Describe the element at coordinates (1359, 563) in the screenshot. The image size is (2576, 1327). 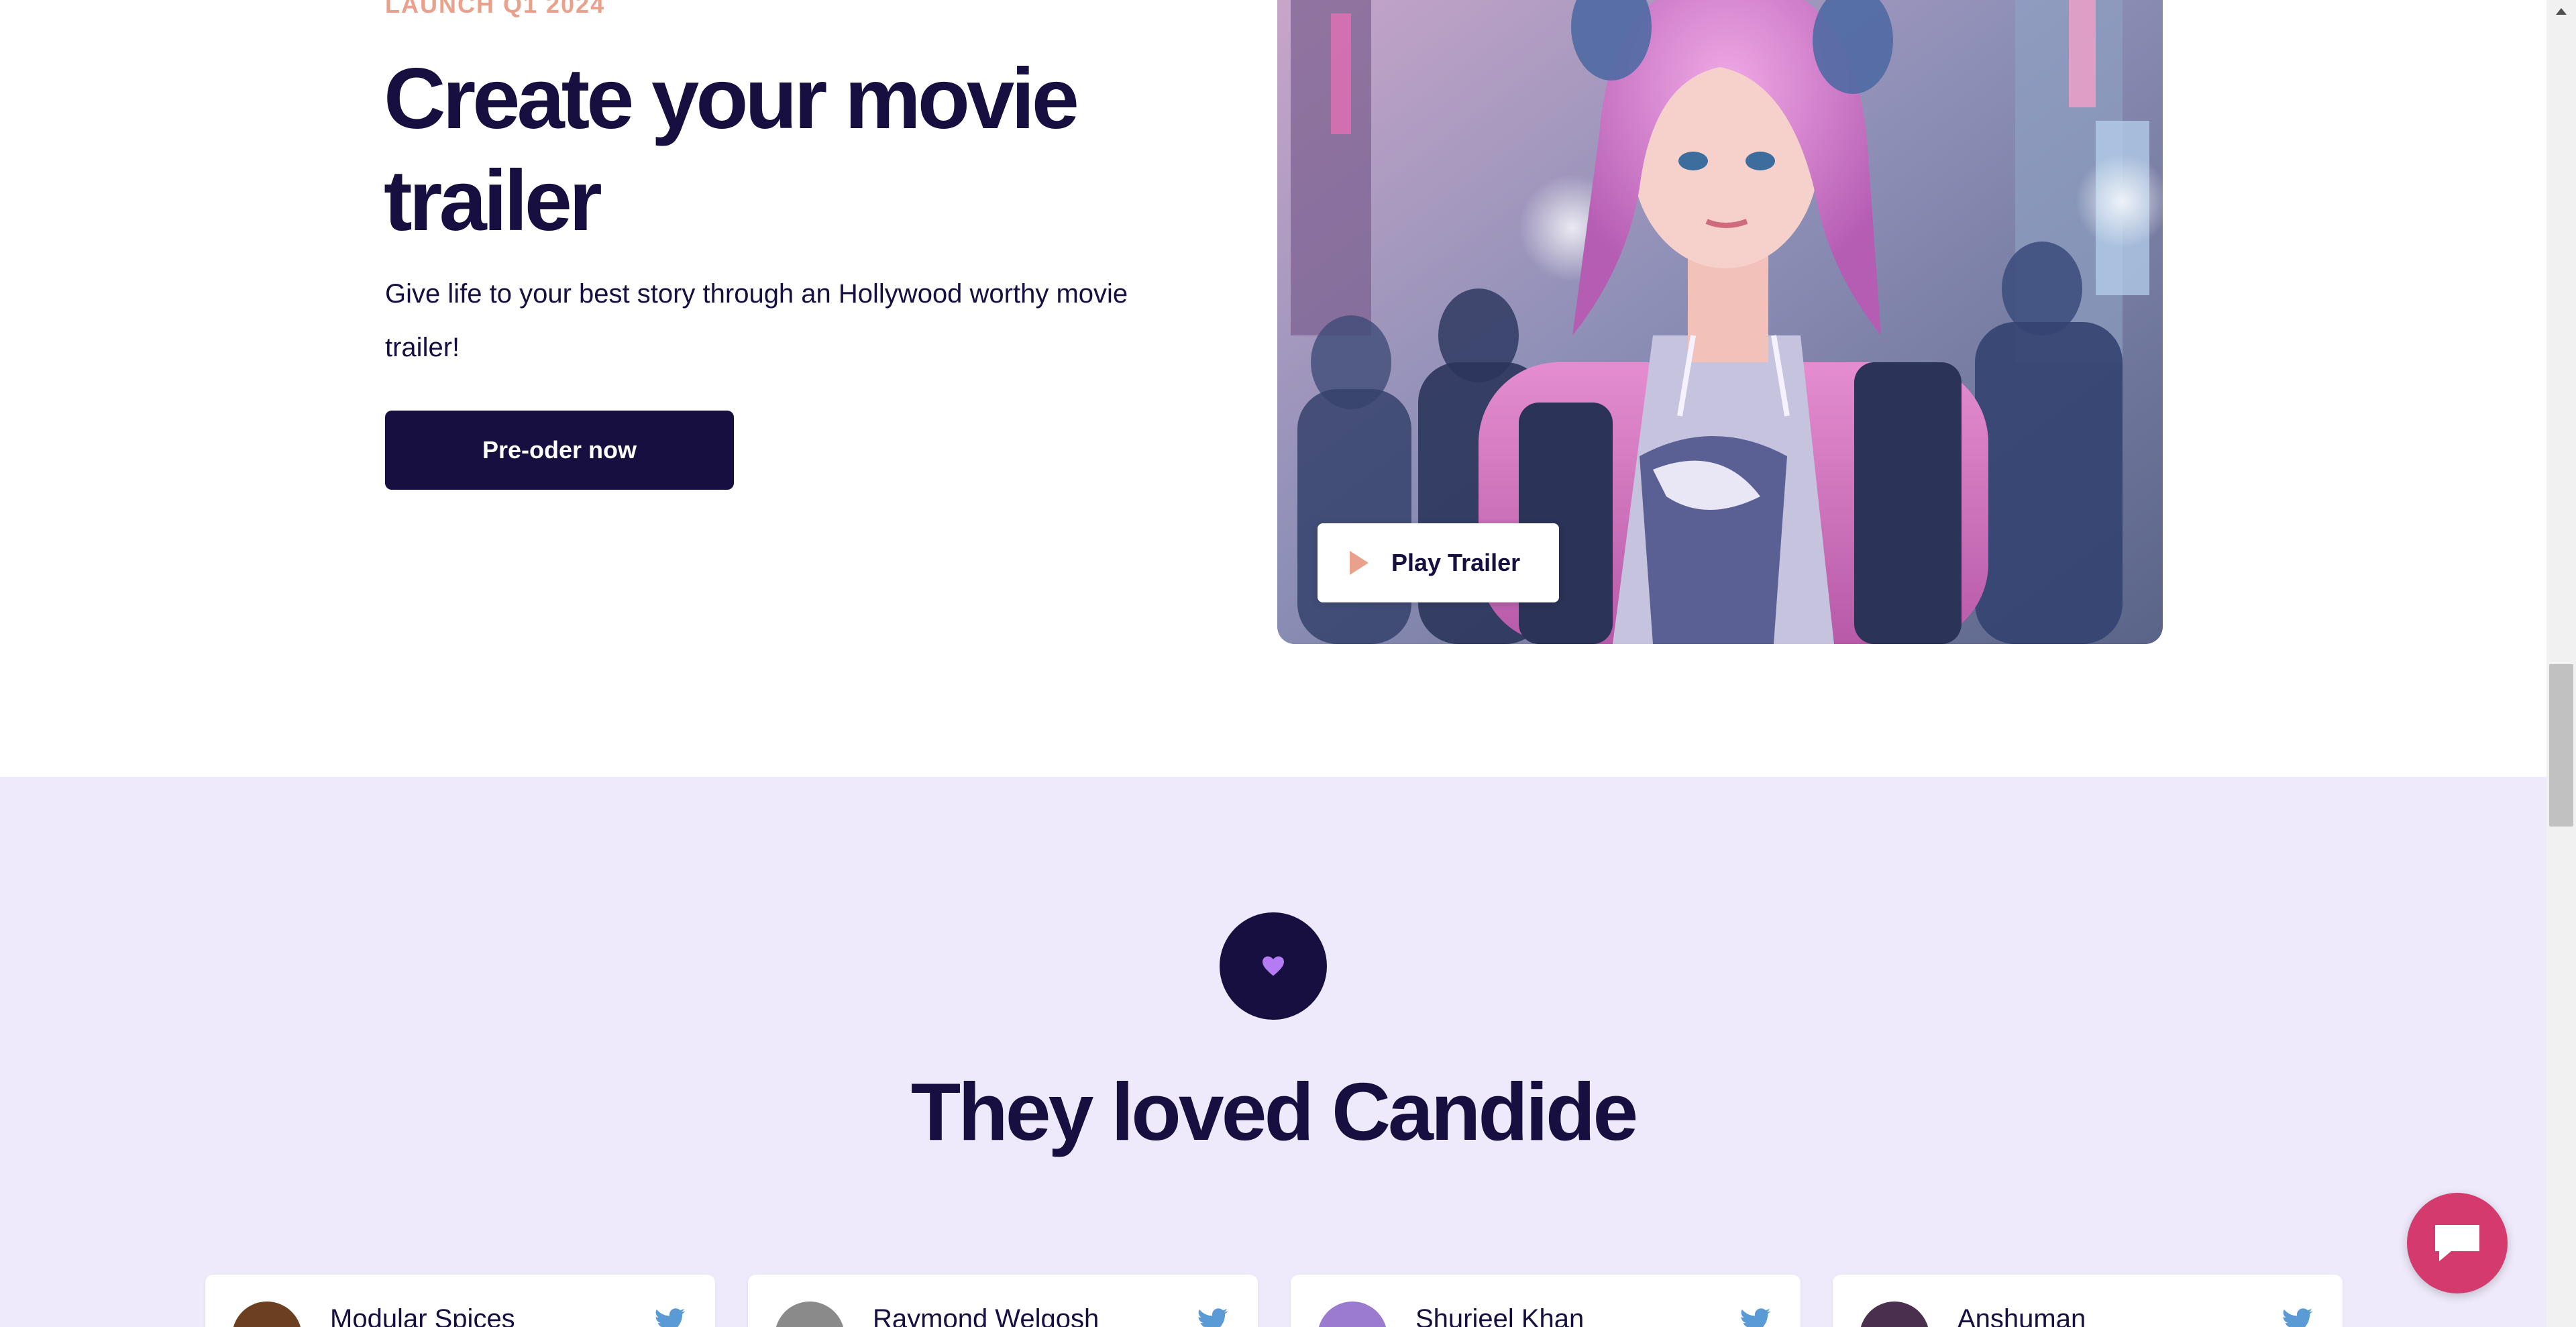
I see `play-icon` at that location.